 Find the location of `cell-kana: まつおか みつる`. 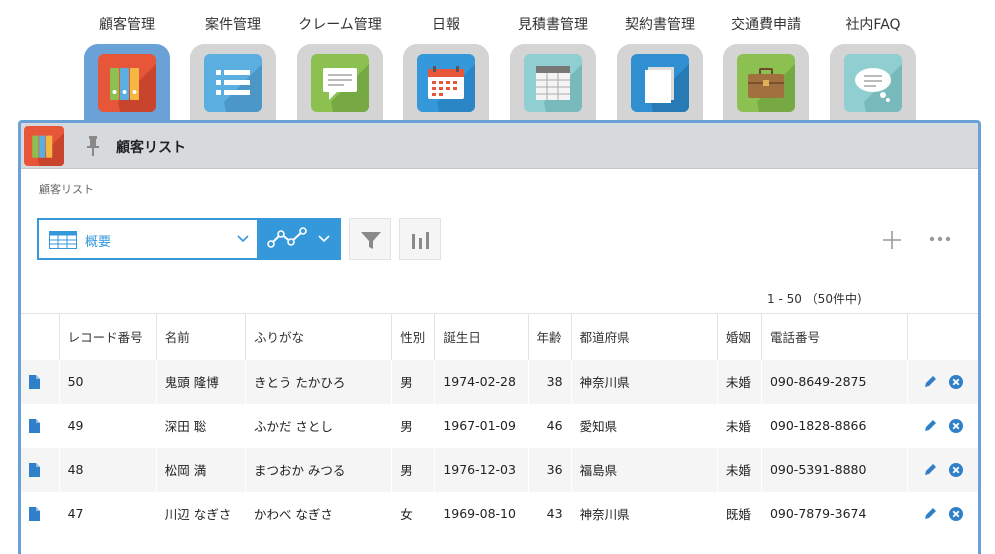

cell-kana: まつおか みつる is located at coordinates (319, 469).